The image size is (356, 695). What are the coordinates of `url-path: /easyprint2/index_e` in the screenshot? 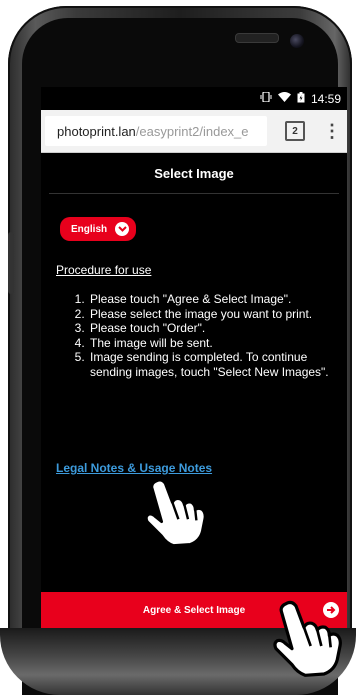 It's located at (192, 131).